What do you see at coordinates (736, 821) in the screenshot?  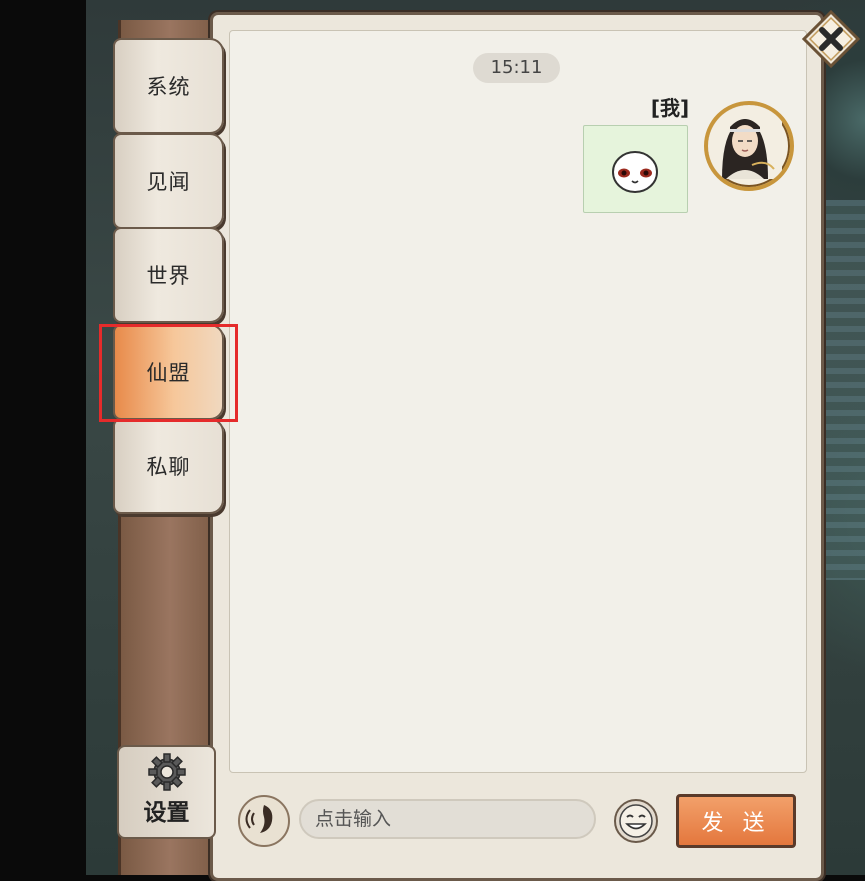 I see `send-button: 发 送` at bounding box center [736, 821].